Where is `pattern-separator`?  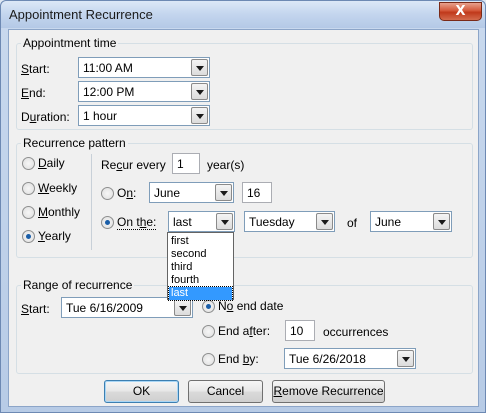
pattern-separator is located at coordinates (91, 202).